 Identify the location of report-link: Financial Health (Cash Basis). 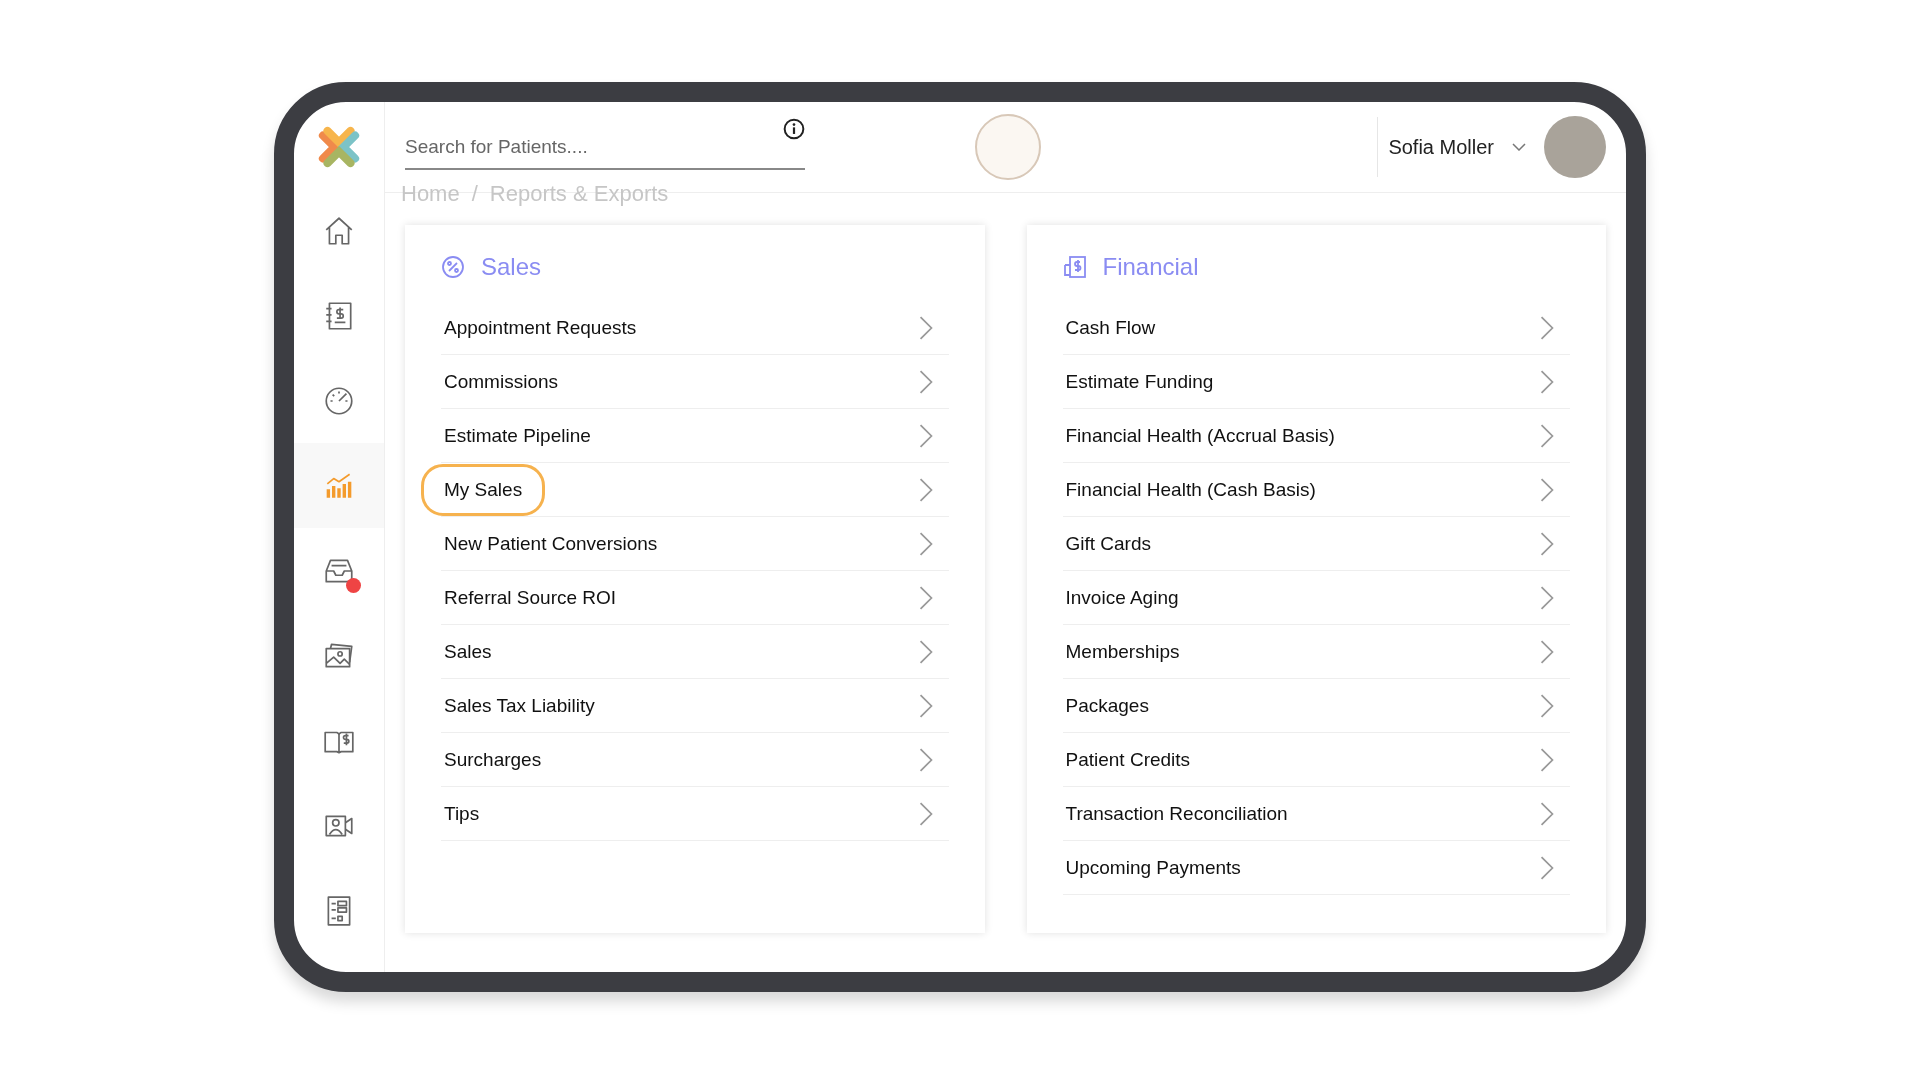
(1190, 489).